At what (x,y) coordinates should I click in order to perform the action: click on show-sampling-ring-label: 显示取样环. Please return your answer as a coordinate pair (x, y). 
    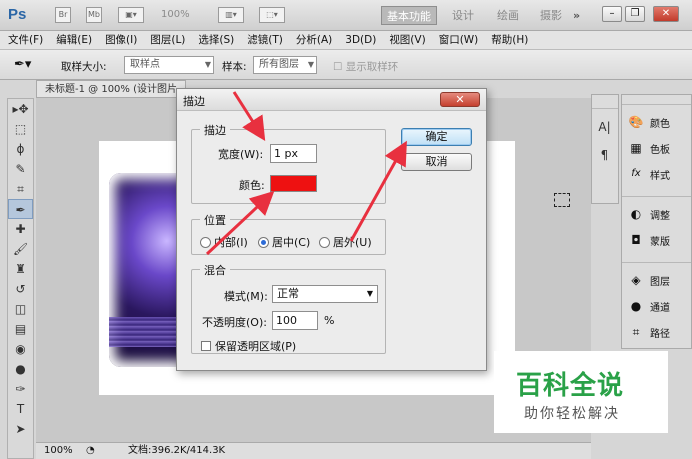
    Looking at the image, I should click on (372, 67).